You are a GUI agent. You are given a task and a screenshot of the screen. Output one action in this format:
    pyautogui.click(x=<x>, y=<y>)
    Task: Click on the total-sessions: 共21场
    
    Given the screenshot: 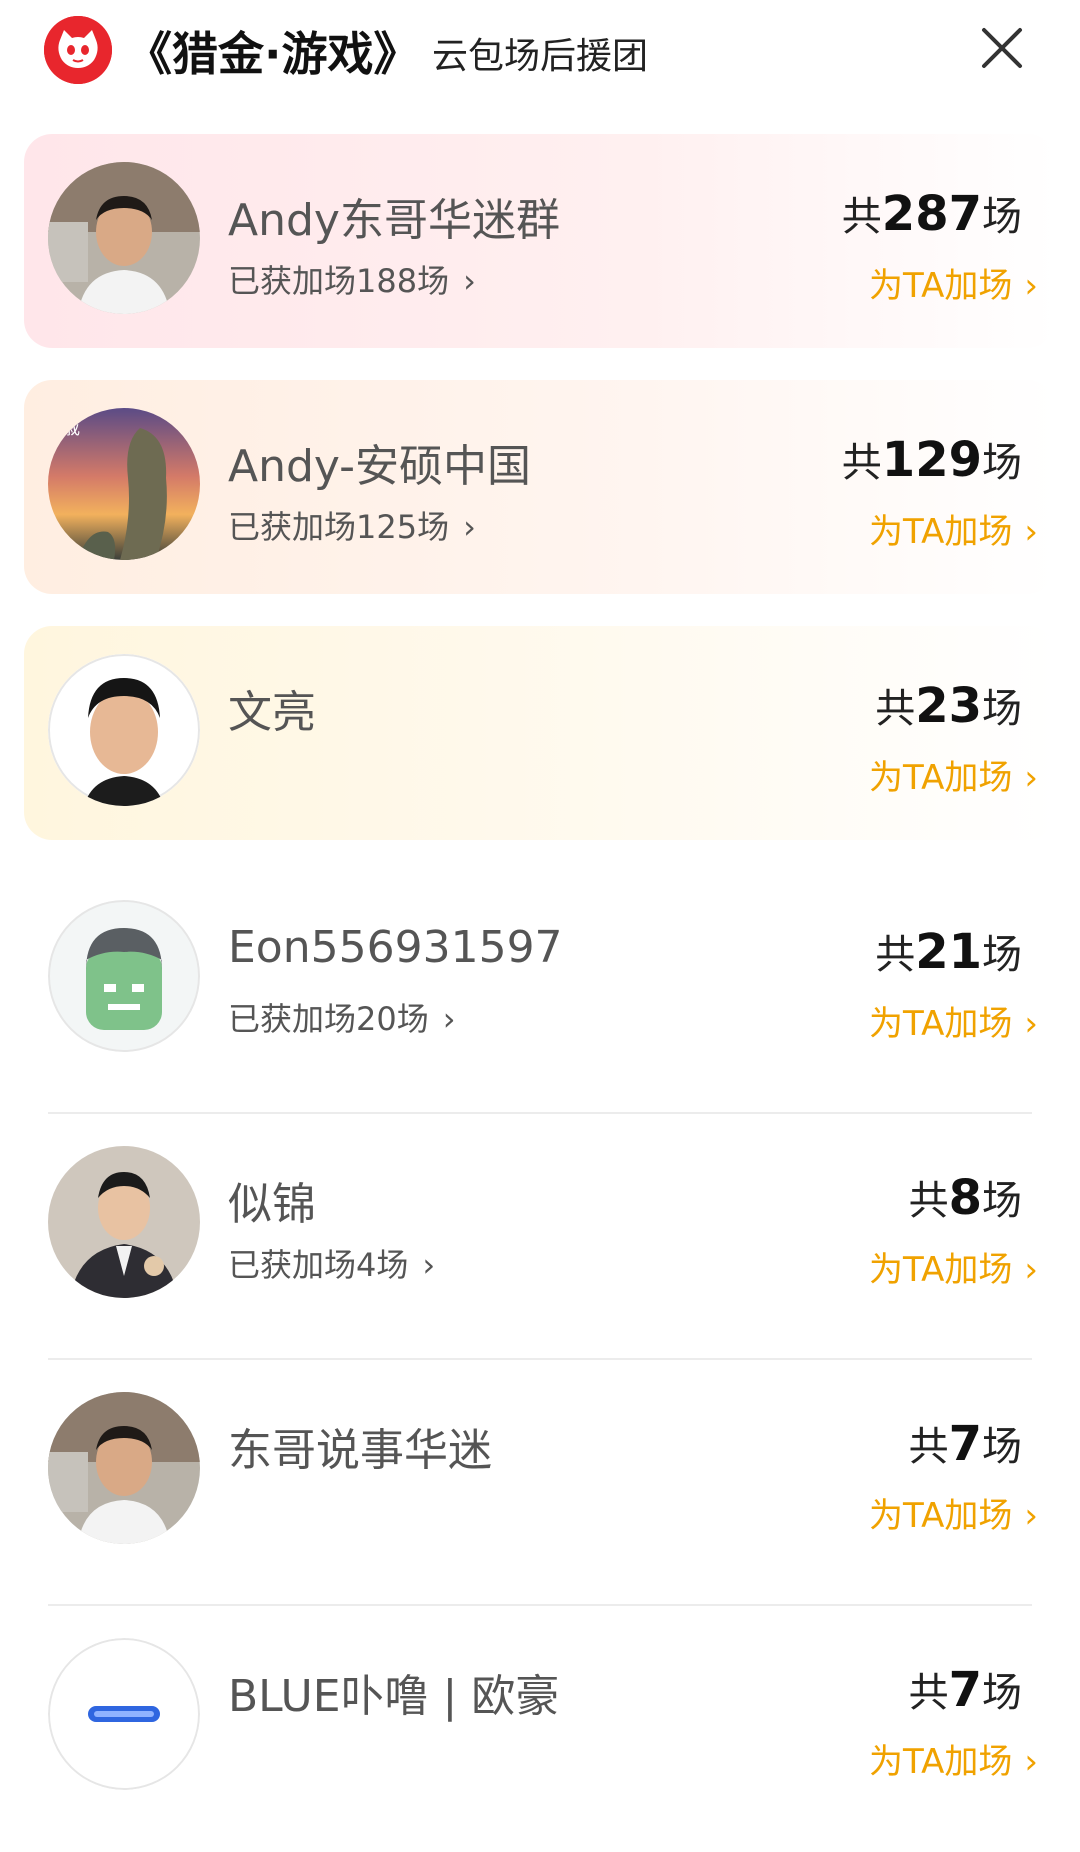 What is the action you would take?
    pyautogui.click(x=948, y=951)
    